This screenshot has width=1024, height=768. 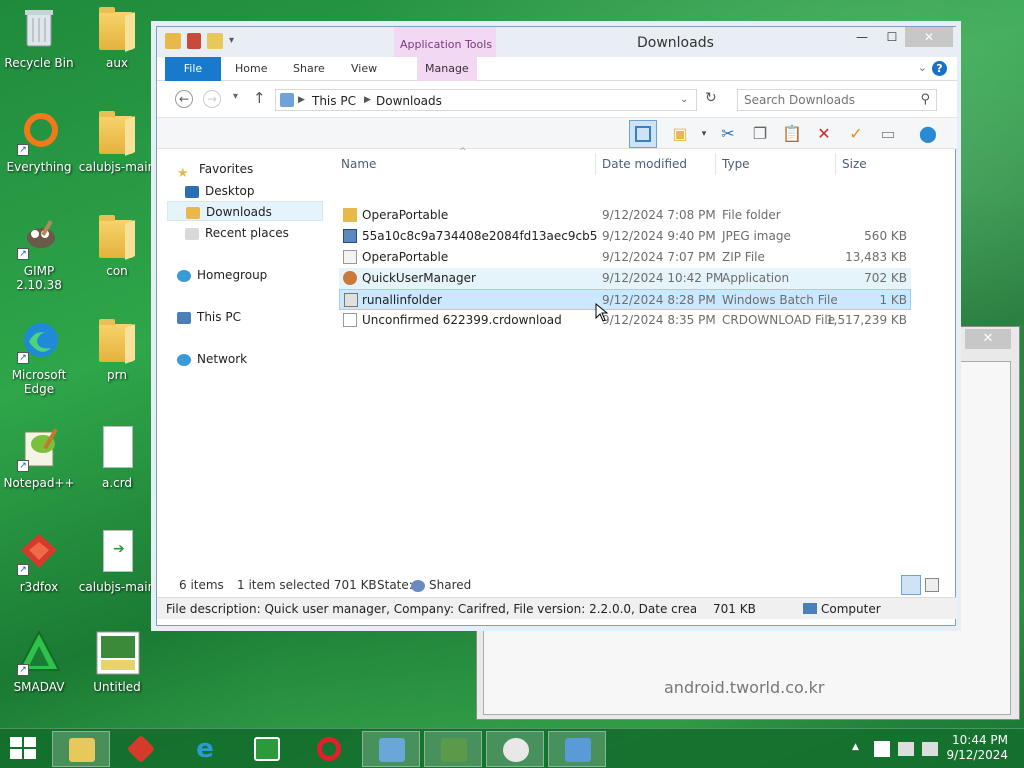 What do you see at coordinates (220, 191) in the screenshot?
I see `nav-desktop: Desktop` at bounding box center [220, 191].